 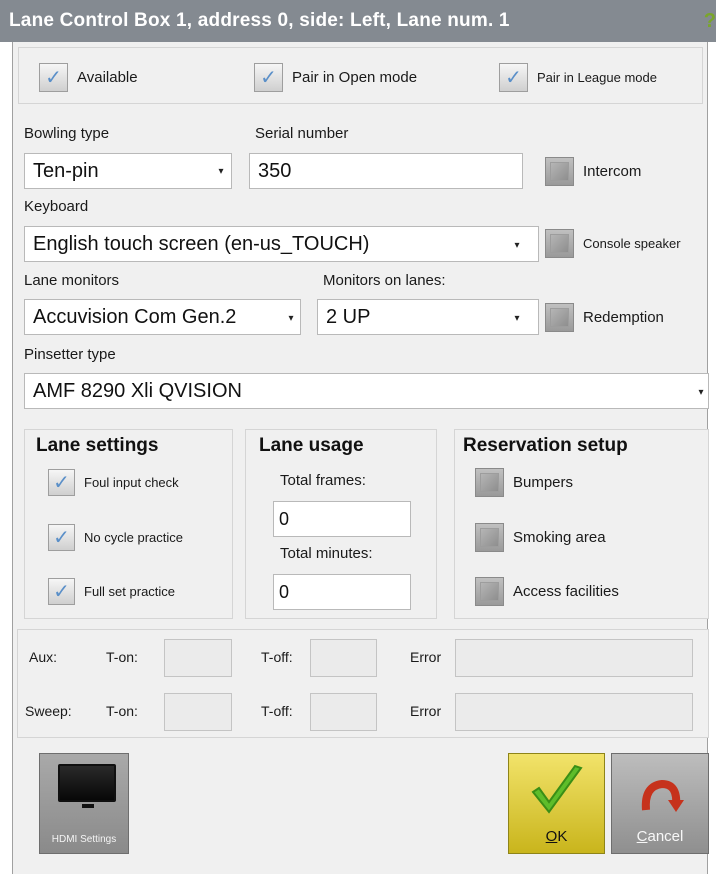 I want to click on smoking-area-label: Smoking area, so click(x=559, y=537).